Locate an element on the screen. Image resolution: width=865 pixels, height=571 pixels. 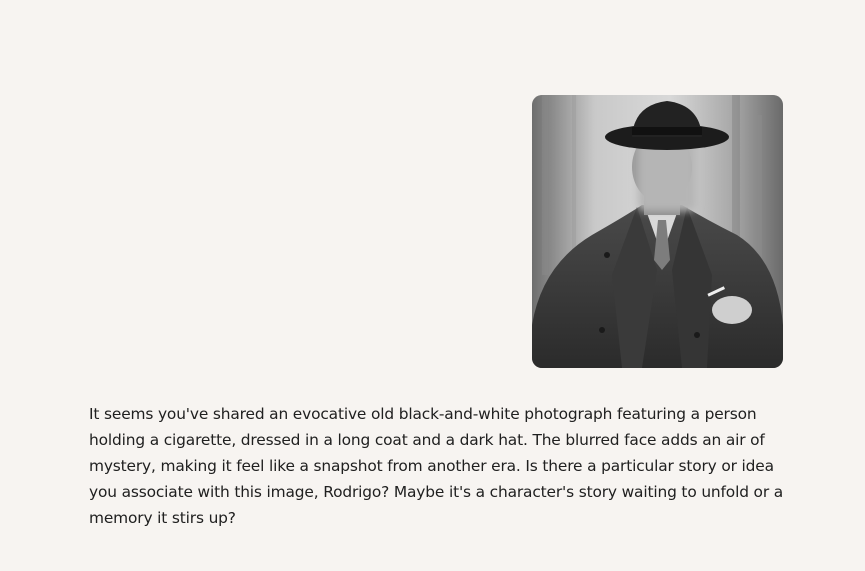
photo-illustration is located at coordinates (657, 231).